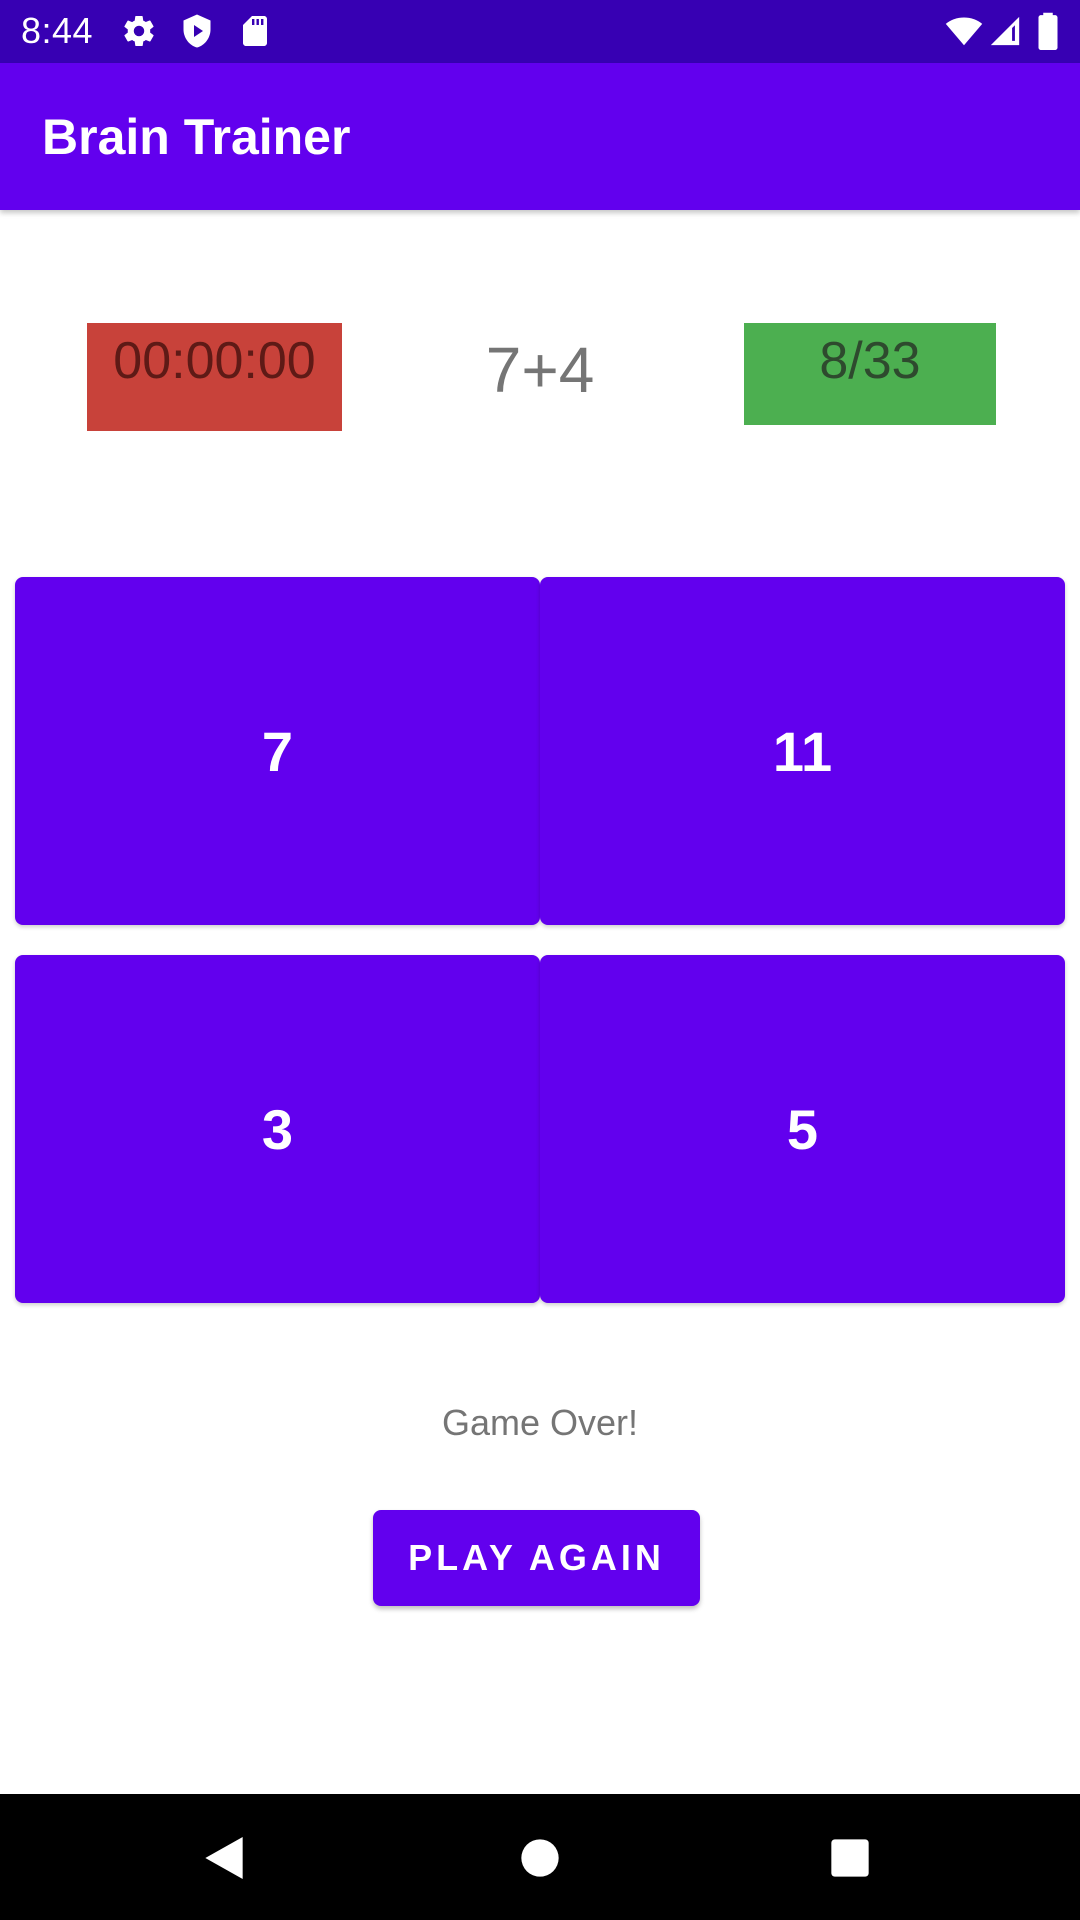  I want to click on status-bar: 8:44, so click(540, 31).